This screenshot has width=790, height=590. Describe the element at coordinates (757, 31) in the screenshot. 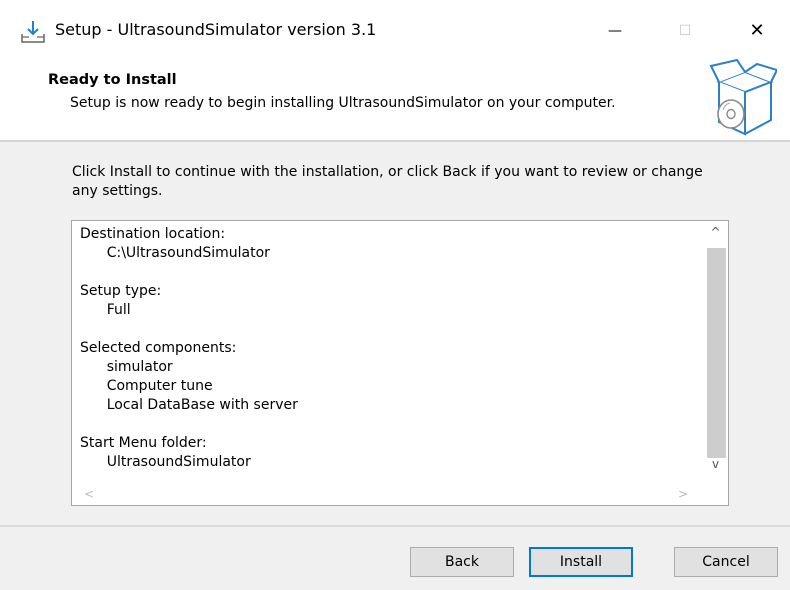

I see `close-button: ✕` at that location.